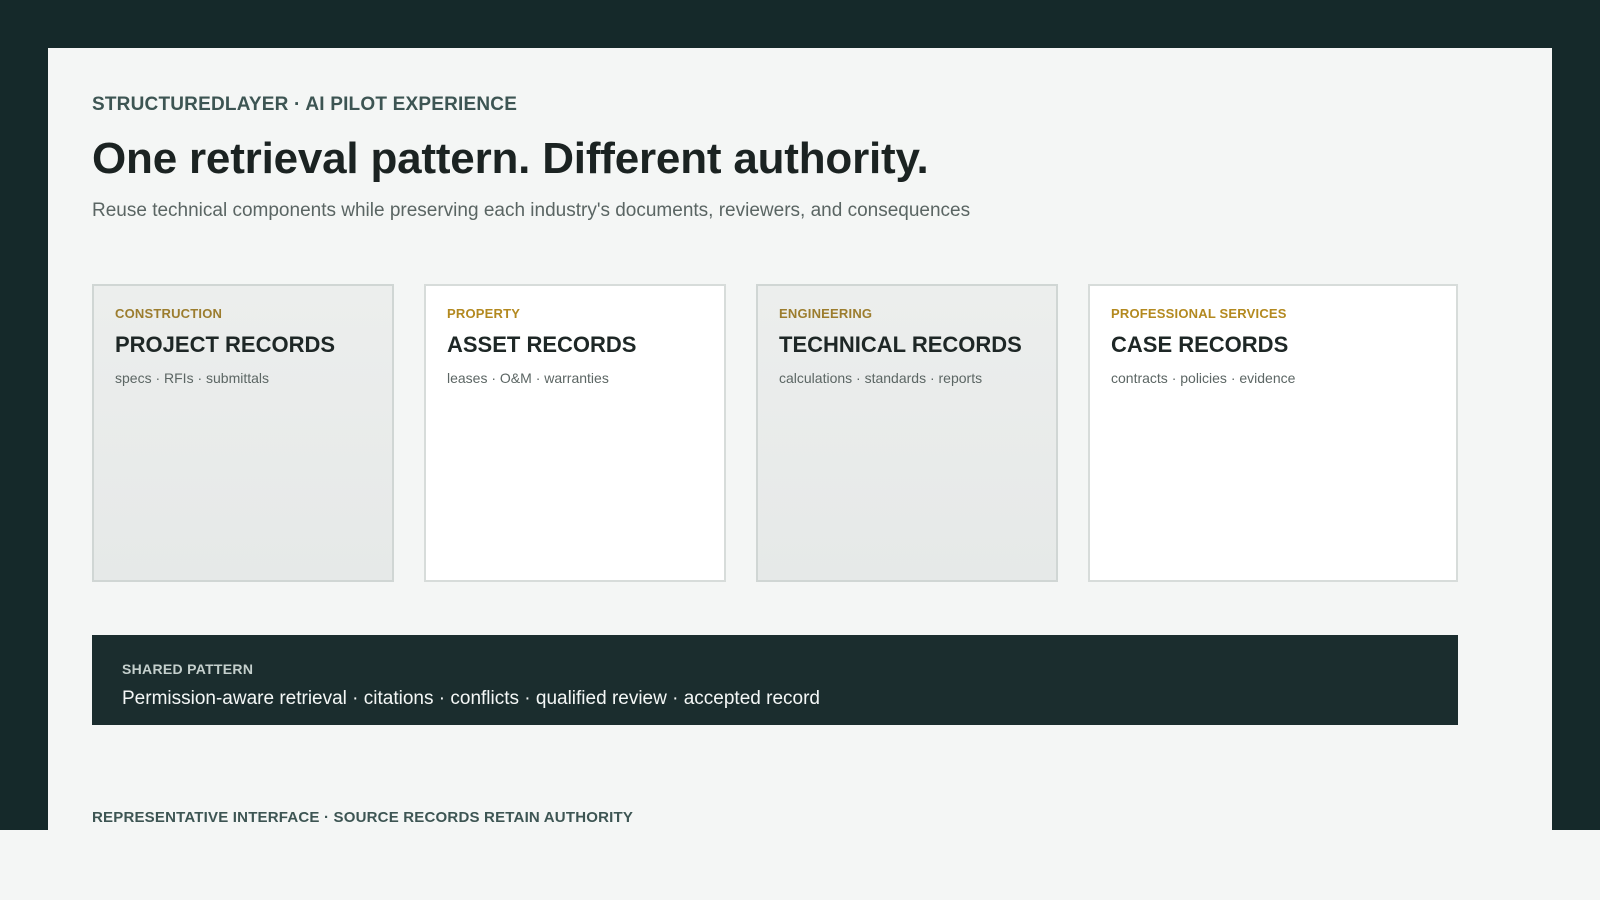 This screenshot has width=1600, height=900. I want to click on card-items: specs · RFIs · submittals, so click(192, 378).